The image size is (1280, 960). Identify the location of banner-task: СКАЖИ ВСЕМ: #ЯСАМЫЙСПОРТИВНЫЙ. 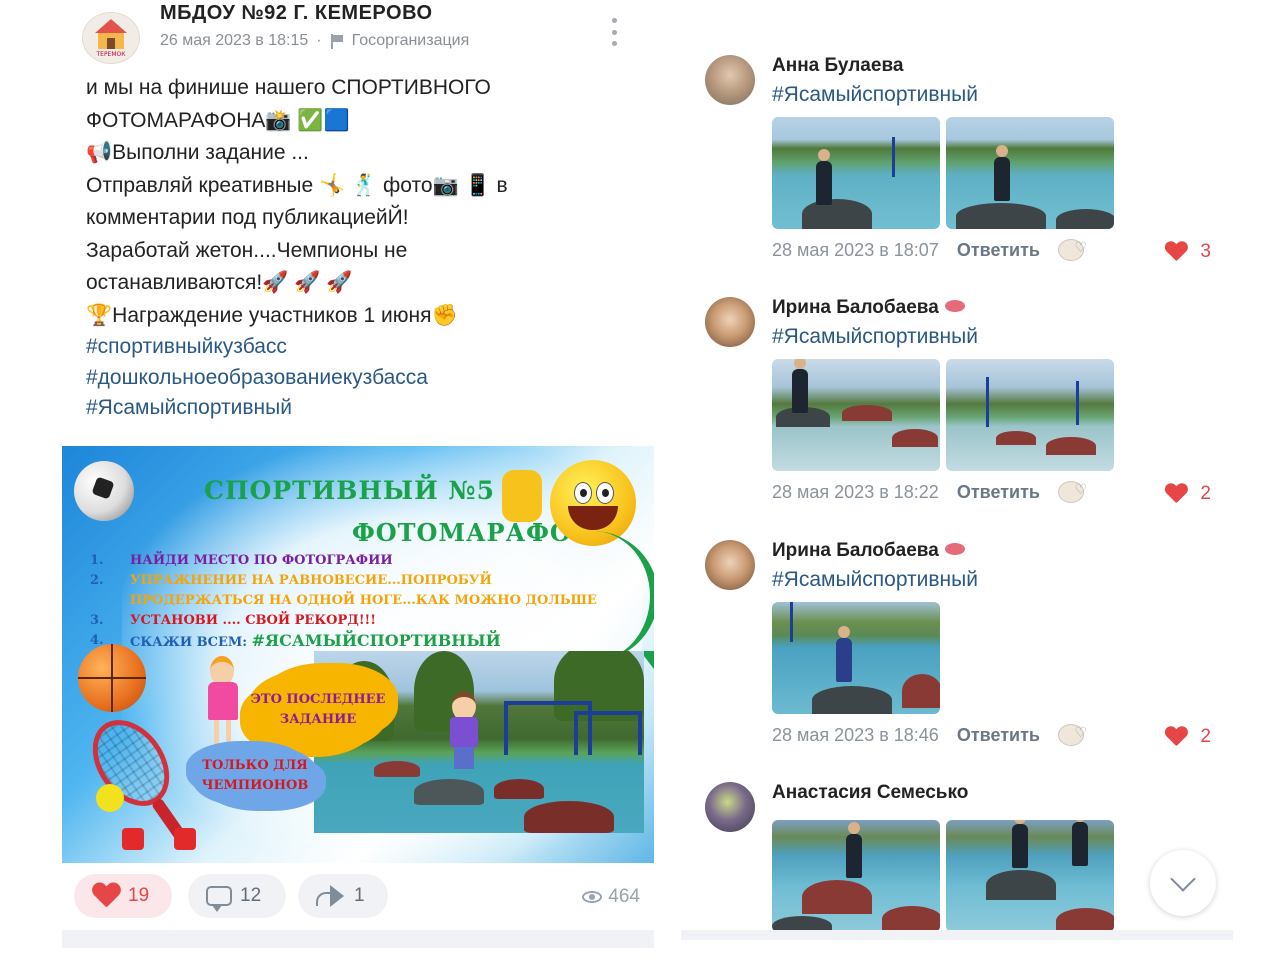
(315, 640).